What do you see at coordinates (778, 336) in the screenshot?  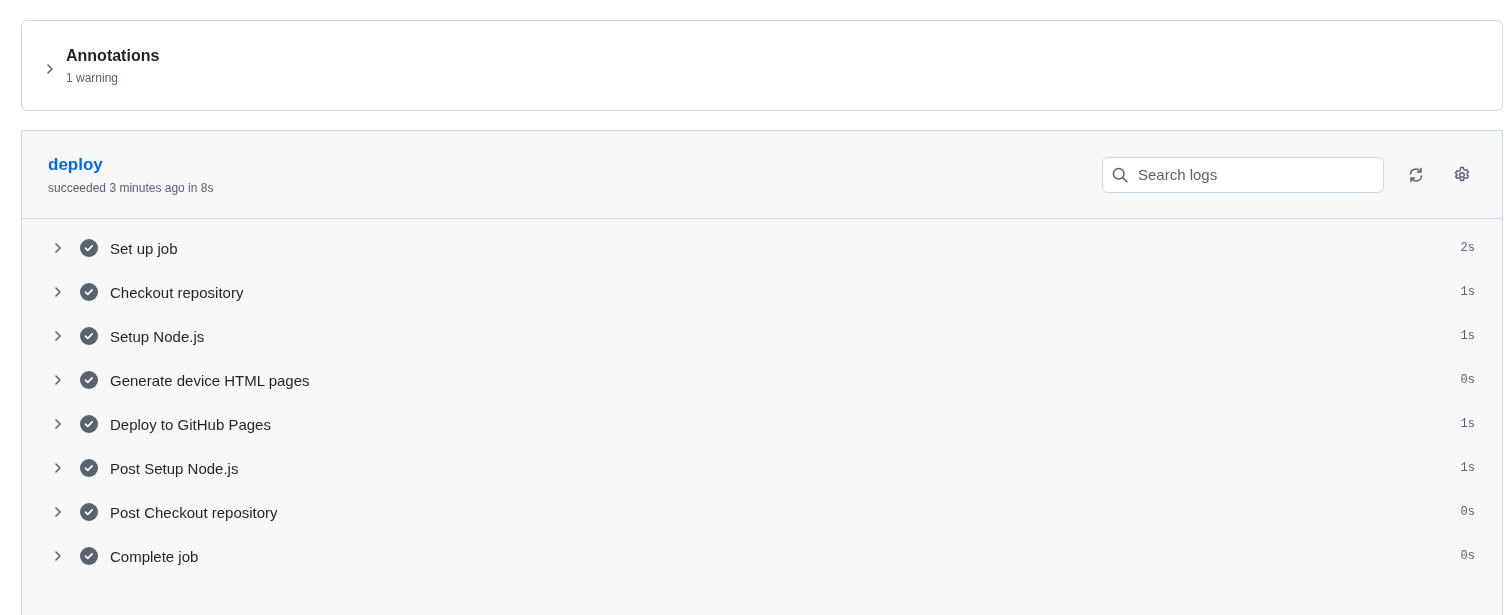 I see `step-name: Setup Node.js` at bounding box center [778, 336].